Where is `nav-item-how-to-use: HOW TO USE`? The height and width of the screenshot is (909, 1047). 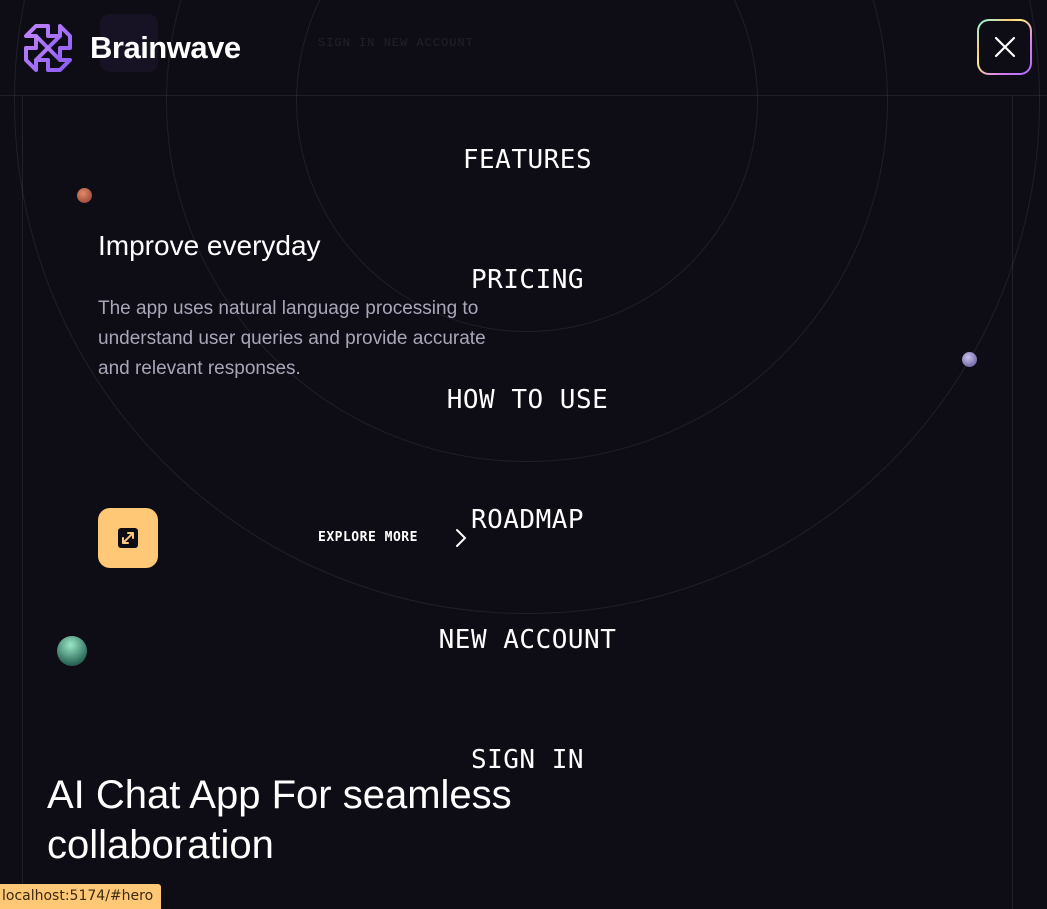
nav-item-how-to-use: HOW TO USE is located at coordinates (523, 400).